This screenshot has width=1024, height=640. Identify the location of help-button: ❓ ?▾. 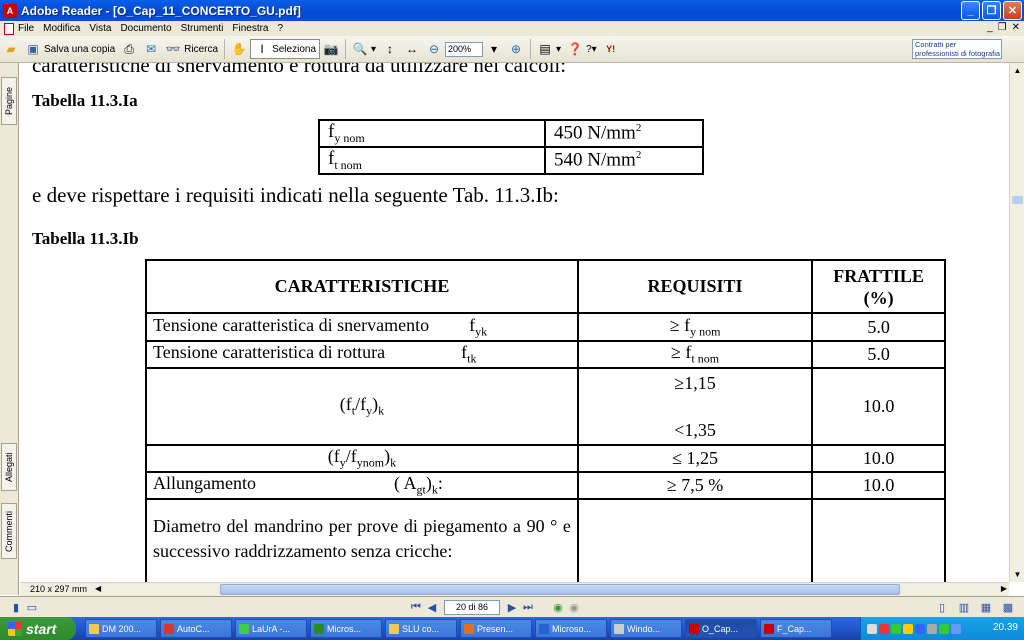
(582, 49).